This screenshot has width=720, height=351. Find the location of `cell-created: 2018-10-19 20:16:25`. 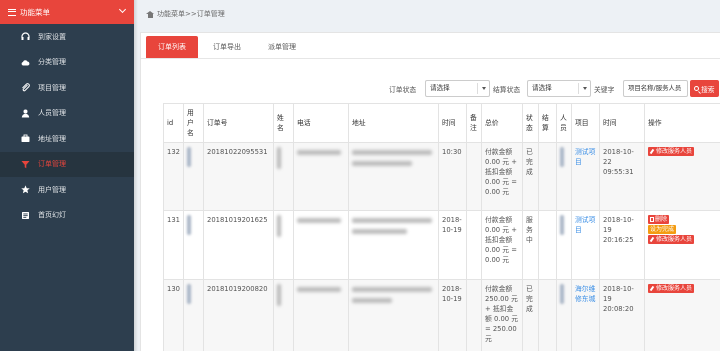

cell-created: 2018-10-19 20:16:25 is located at coordinates (622, 245).